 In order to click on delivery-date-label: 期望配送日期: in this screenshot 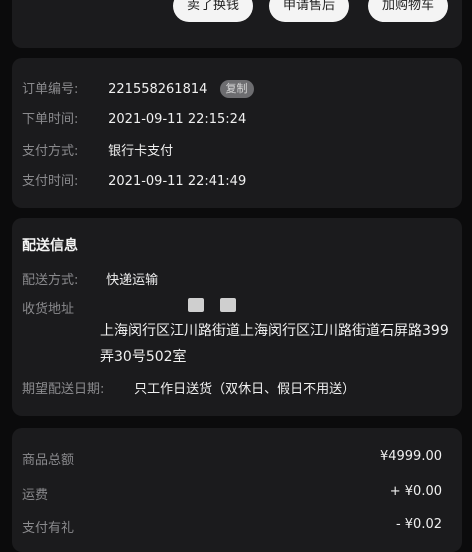, I will do `click(63, 389)`.